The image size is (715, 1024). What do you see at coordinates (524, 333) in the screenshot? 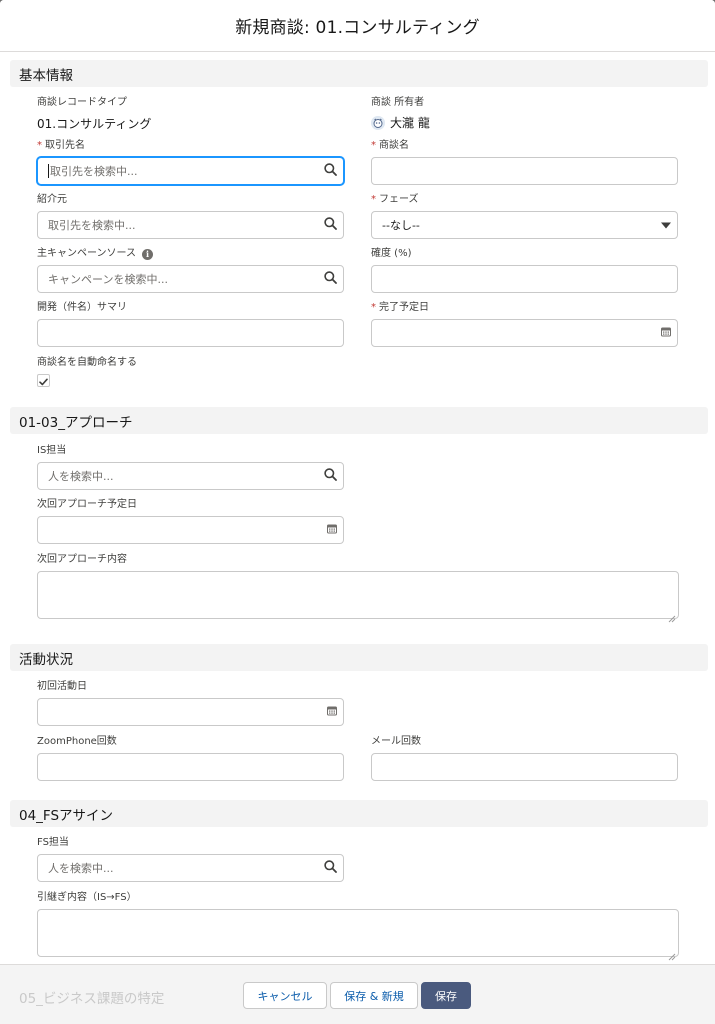
I see `close-date-input` at bounding box center [524, 333].